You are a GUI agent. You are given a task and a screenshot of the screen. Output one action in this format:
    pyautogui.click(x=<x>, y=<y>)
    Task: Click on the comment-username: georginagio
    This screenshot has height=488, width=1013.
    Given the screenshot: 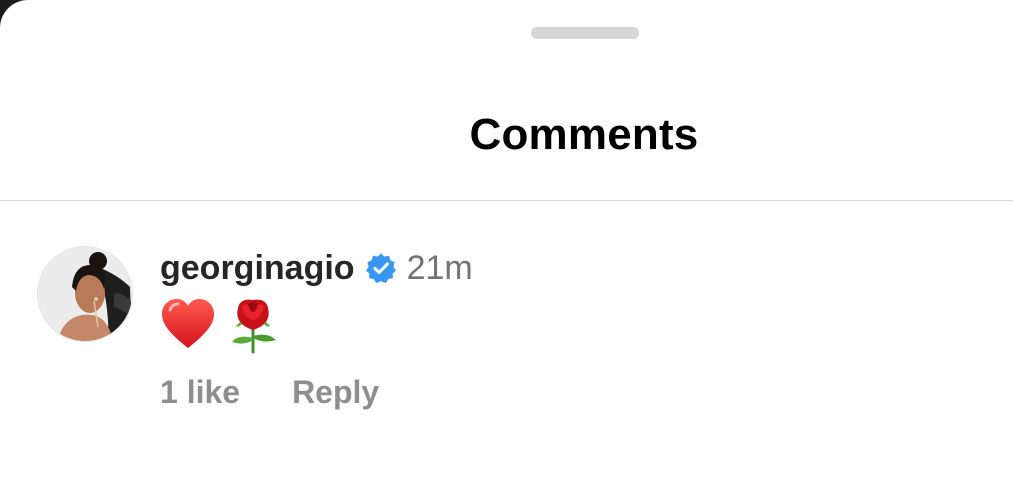 What is the action you would take?
    pyautogui.click(x=257, y=268)
    